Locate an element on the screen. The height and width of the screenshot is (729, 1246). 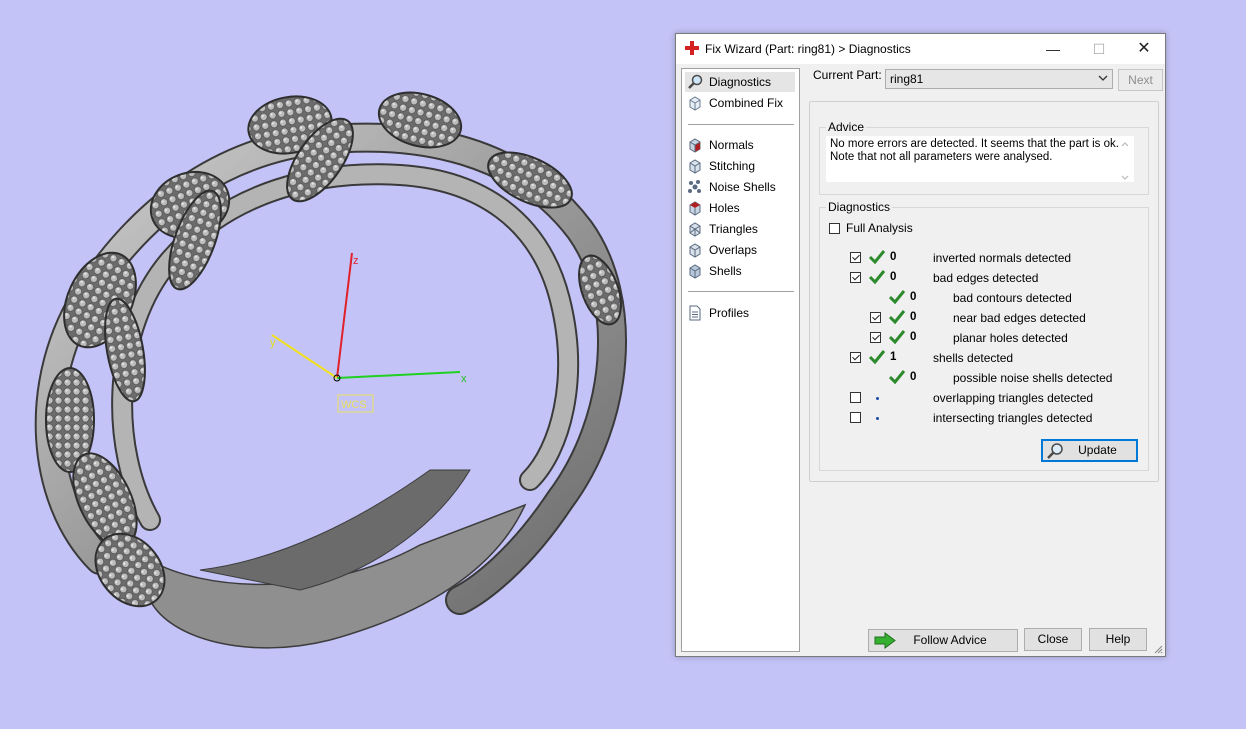
near-bad-edges-checkbox is located at coordinates (875, 317).